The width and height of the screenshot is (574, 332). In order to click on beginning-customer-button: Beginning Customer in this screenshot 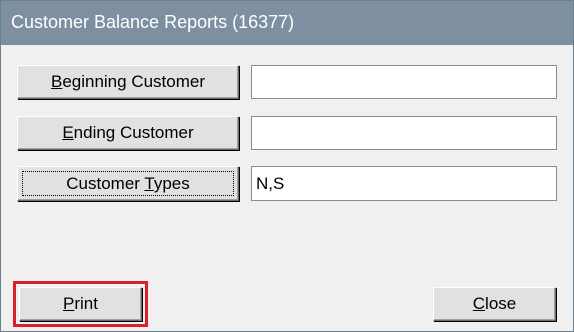, I will do `click(128, 82)`.